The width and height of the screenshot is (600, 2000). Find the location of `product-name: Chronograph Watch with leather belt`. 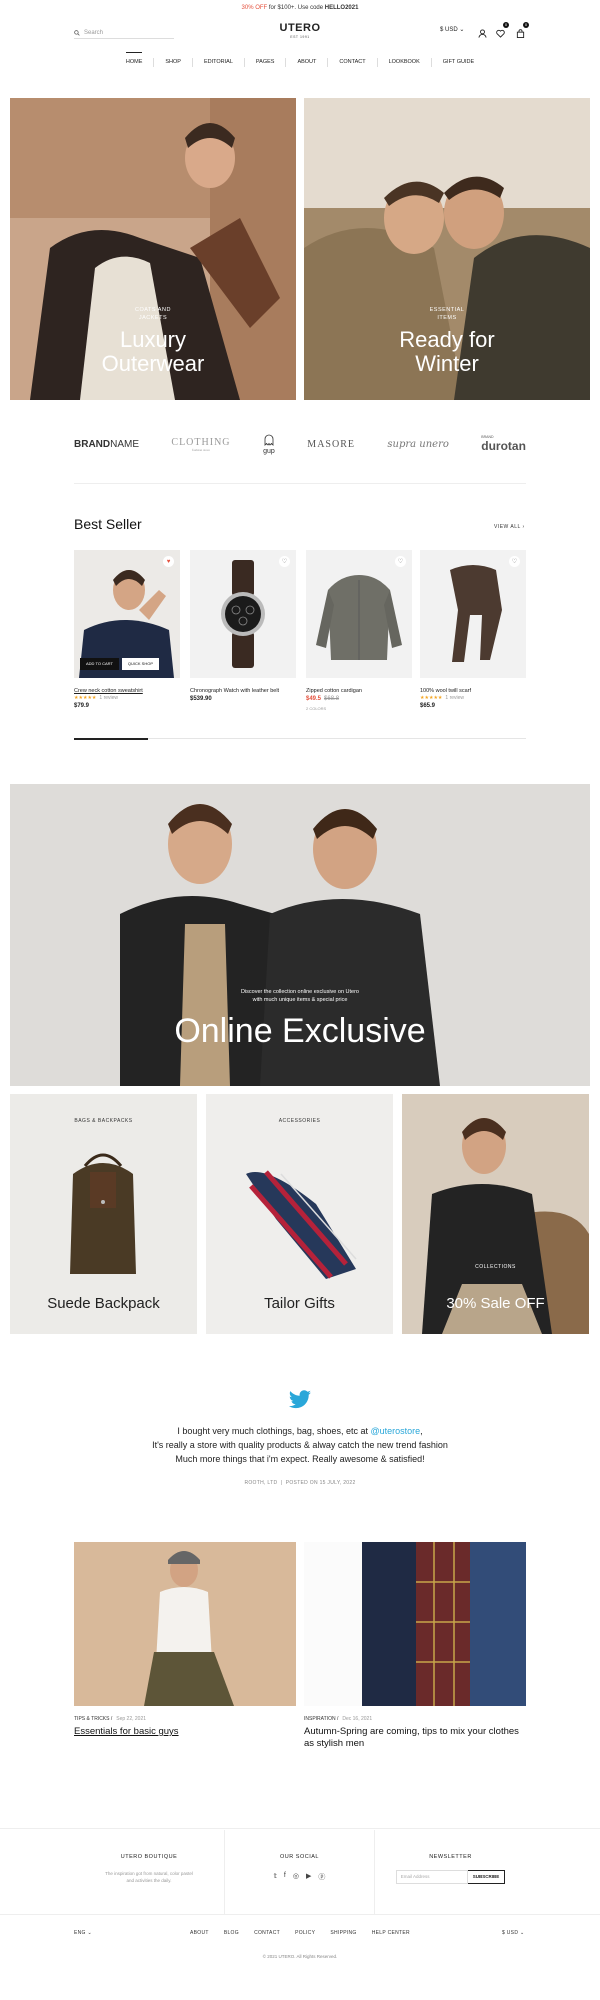

product-name: Chronograph Watch with leather belt is located at coordinates (243, 691).